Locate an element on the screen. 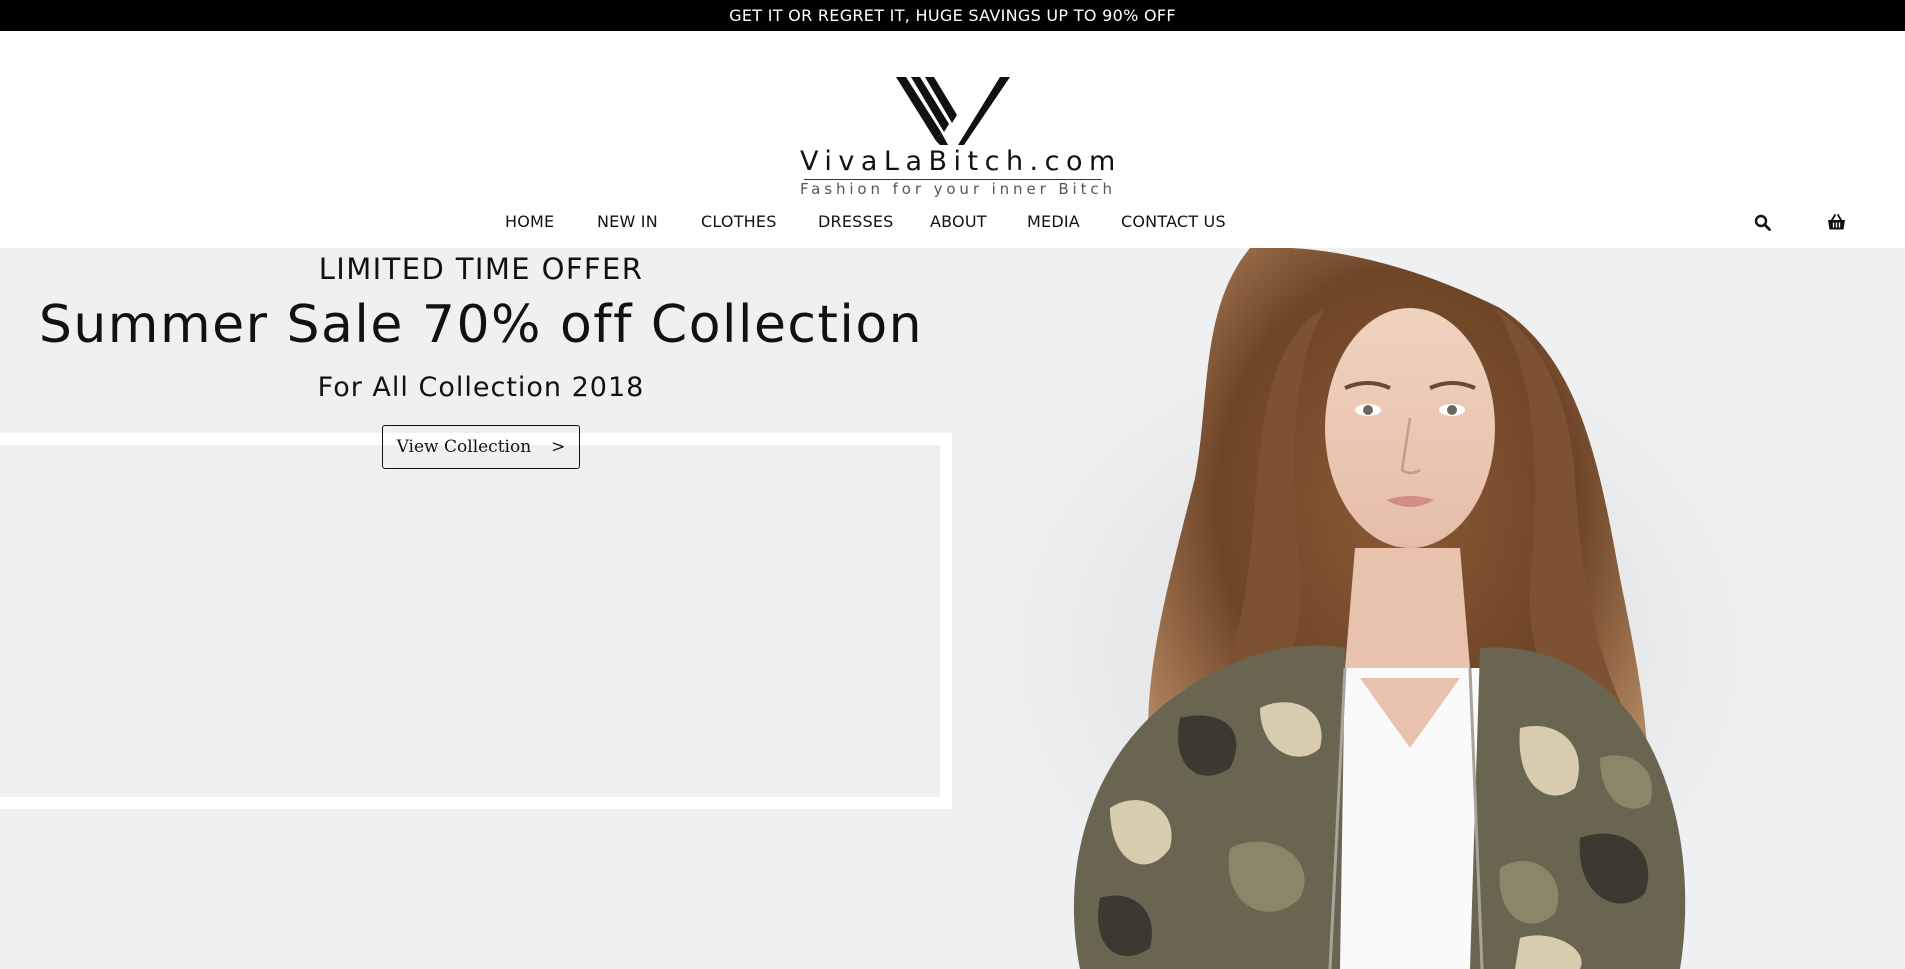 Image resolution: width=1905 pixels, height=969 pixels. nav-item-contact-us: CONTACT US is located at coordinates (1173, 221).